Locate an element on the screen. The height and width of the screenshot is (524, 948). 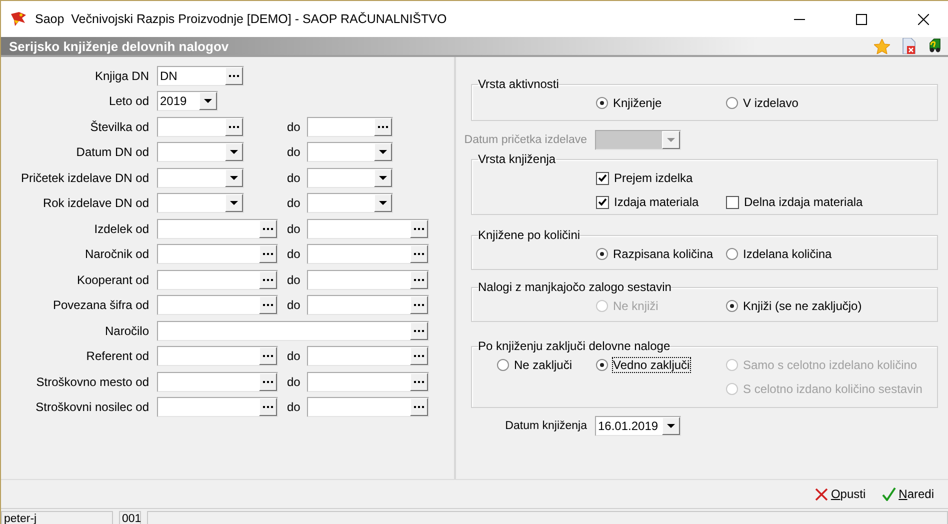
help-vehicle-icon is located at coordinates (935, 46).